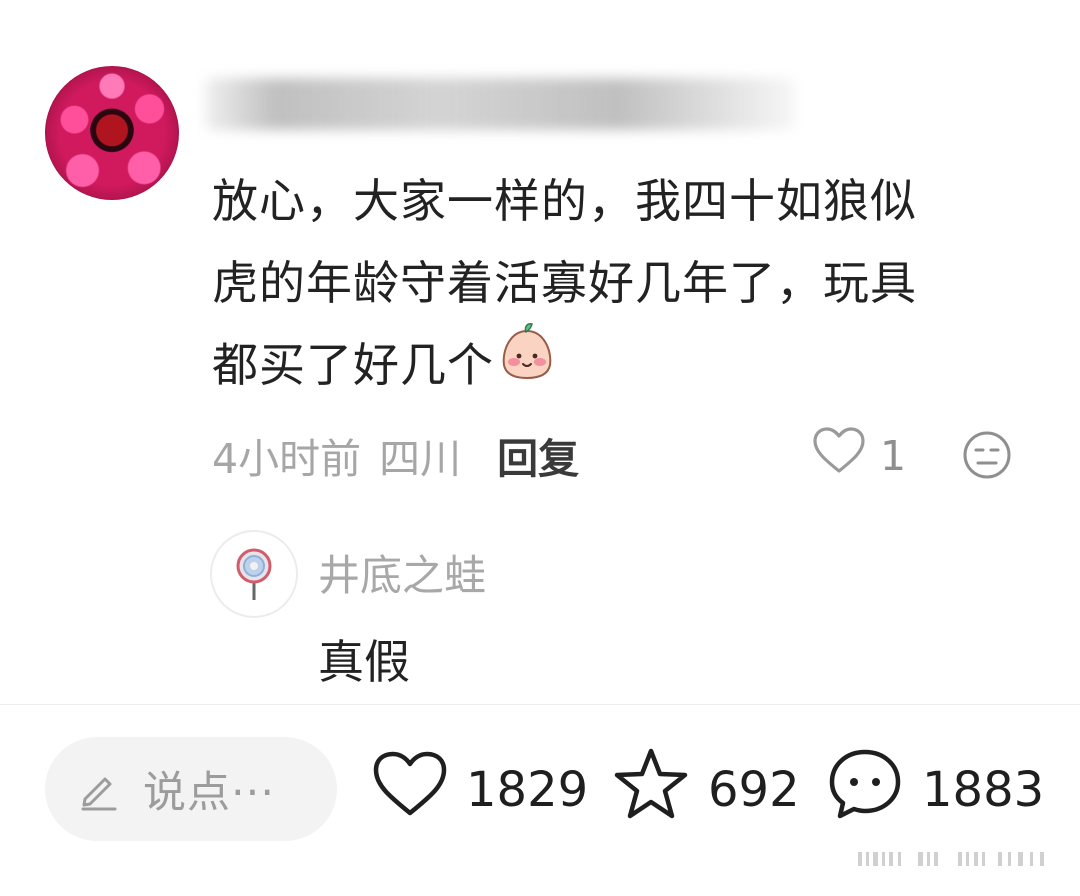  I want to click on reply-avatar, so click(254, 574).